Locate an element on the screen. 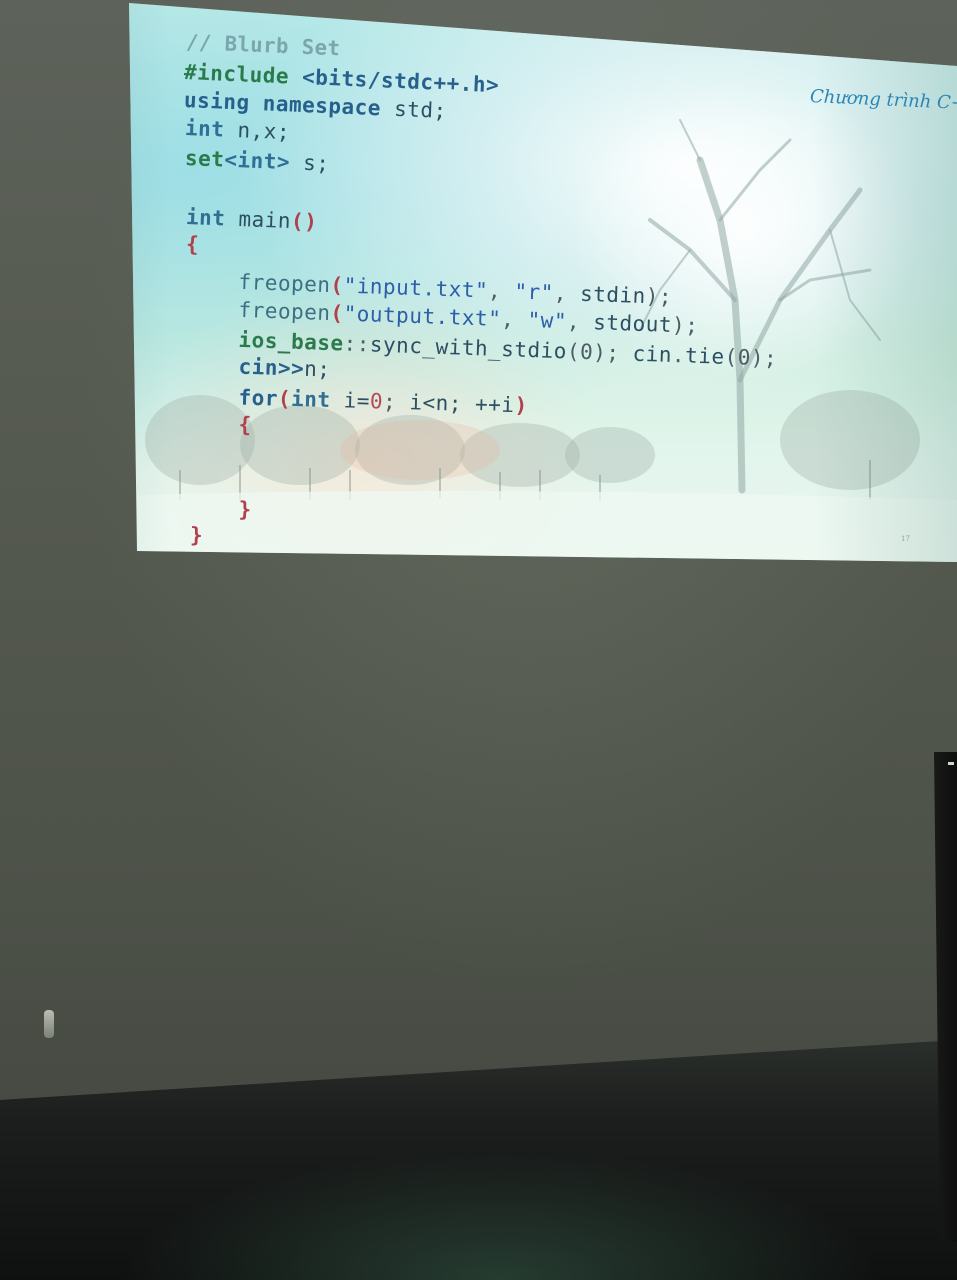  code-token: set is located at coordinates (204, 159).